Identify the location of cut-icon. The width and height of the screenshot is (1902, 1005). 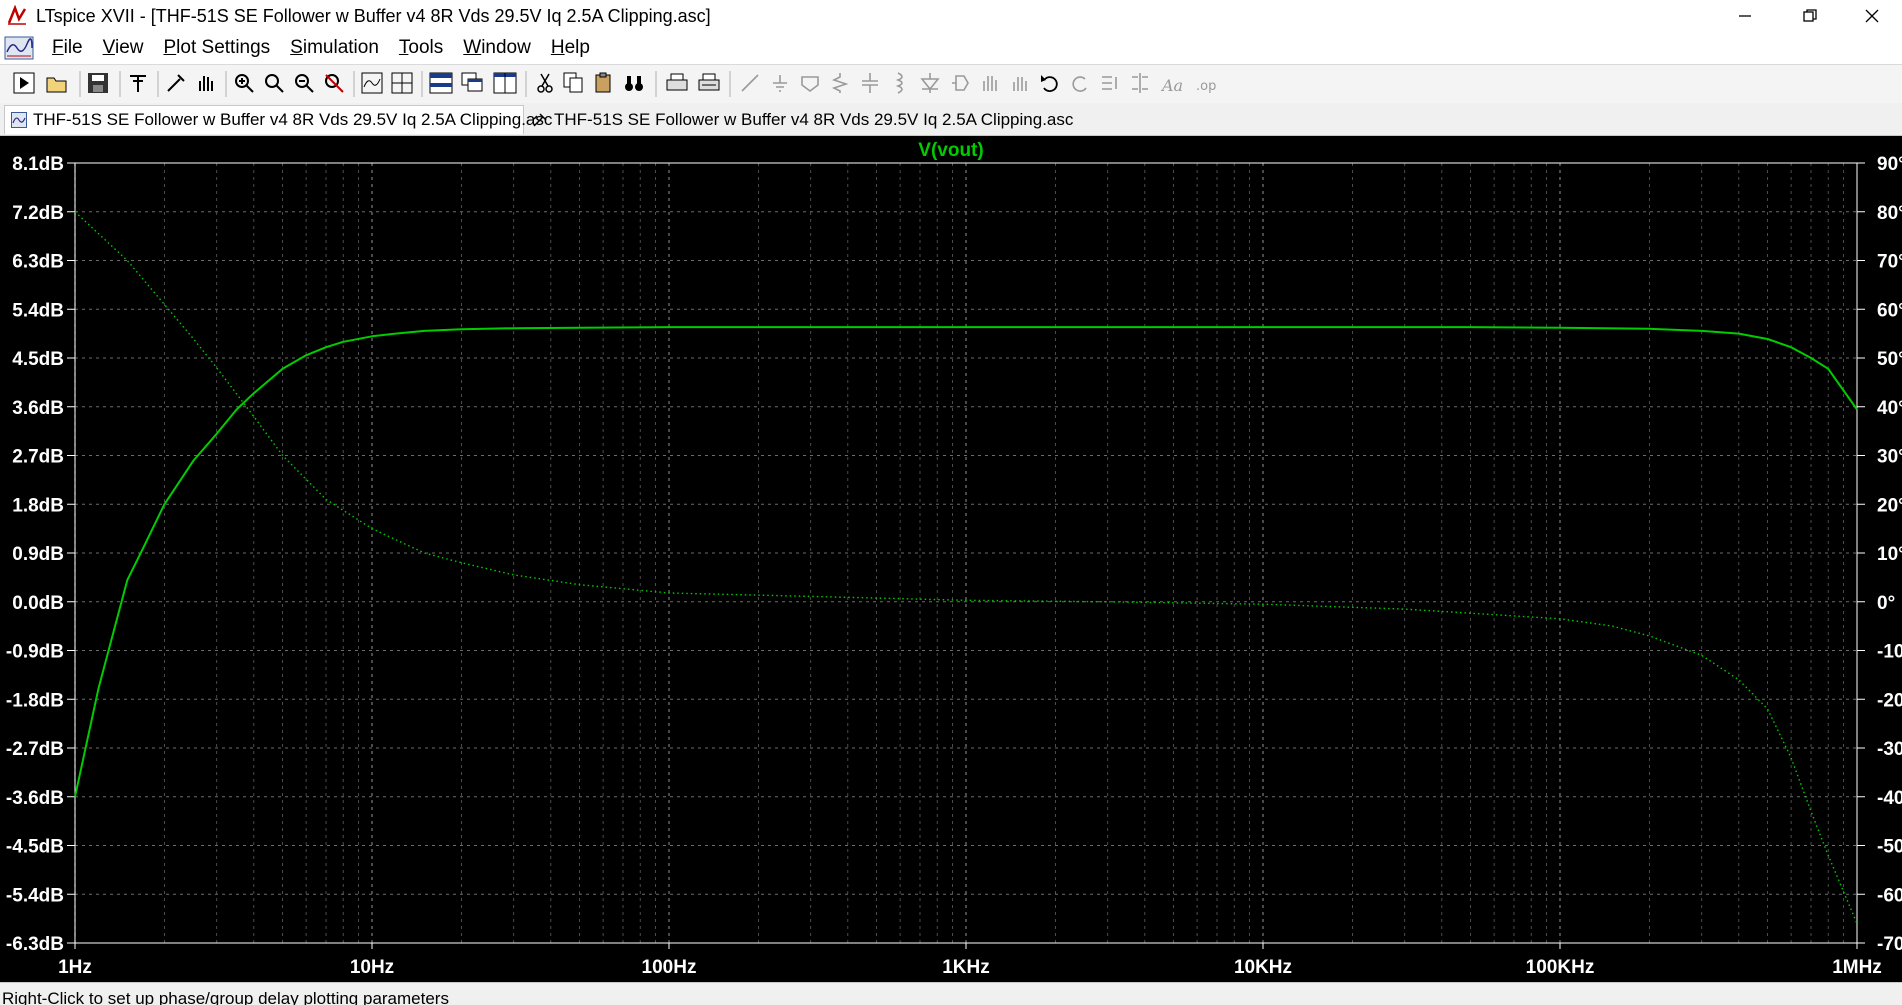
(545, 83).